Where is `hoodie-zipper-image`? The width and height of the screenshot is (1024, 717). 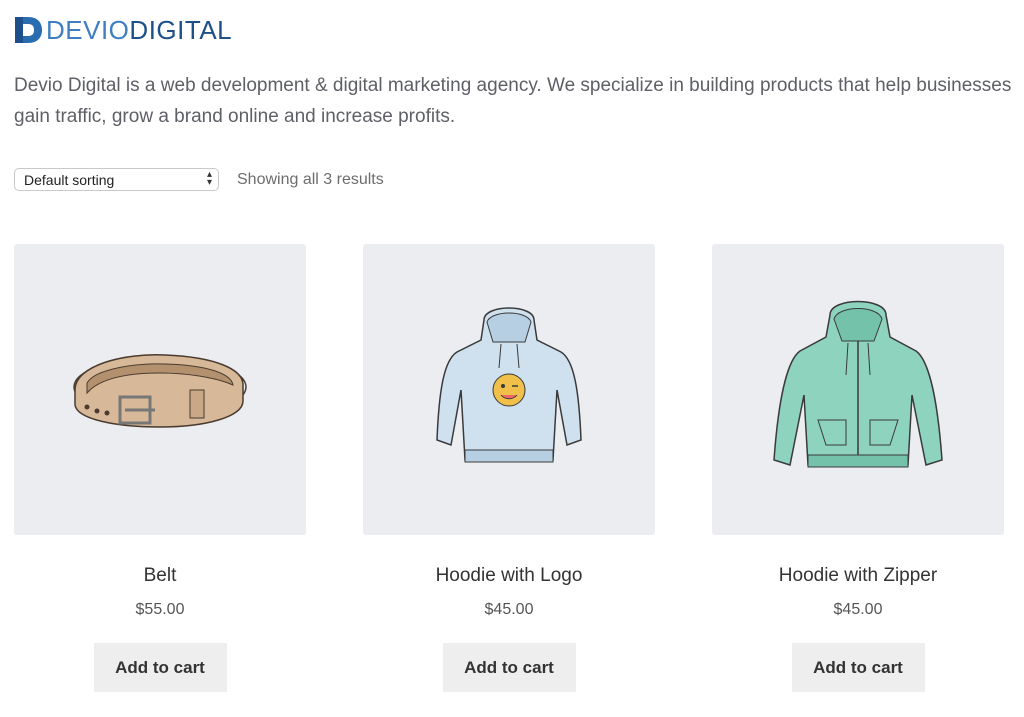
hoodie-zipper-image is located at coordinates (858, 383).